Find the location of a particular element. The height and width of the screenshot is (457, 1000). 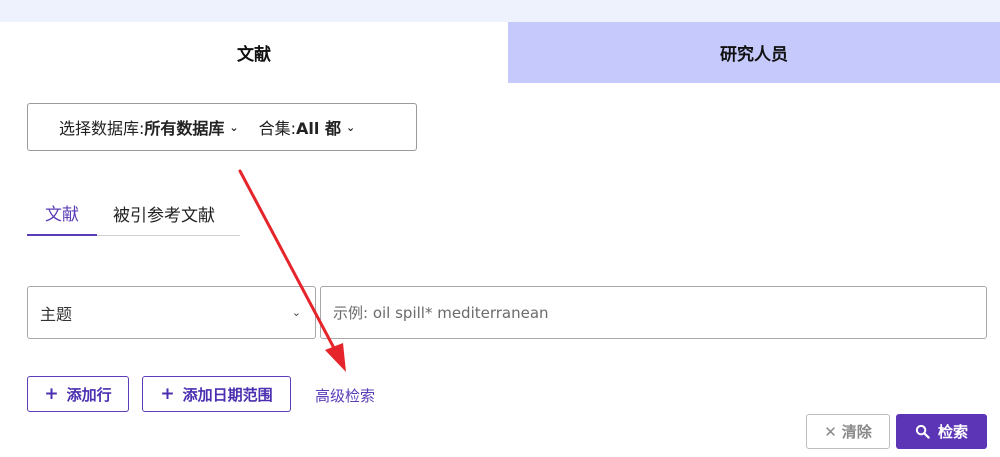

subtab-documents-label: 文献 is located at coordinates (62, 214).